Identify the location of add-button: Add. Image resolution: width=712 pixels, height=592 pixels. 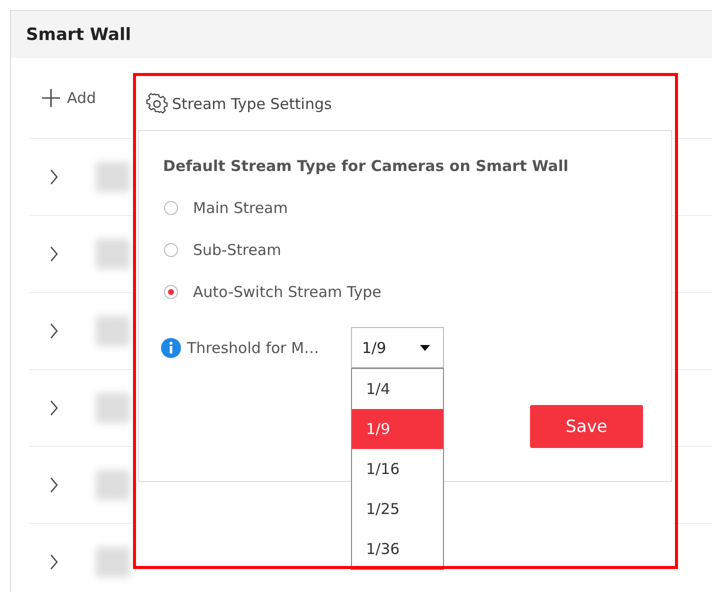
(68, 98).